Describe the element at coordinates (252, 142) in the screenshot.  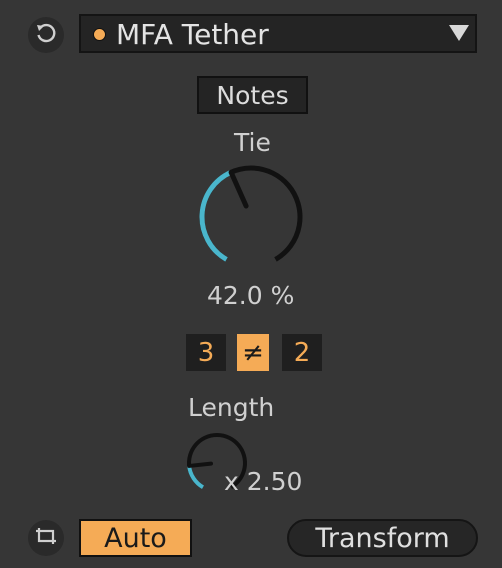
I see `tie-label: Tie` at that location.